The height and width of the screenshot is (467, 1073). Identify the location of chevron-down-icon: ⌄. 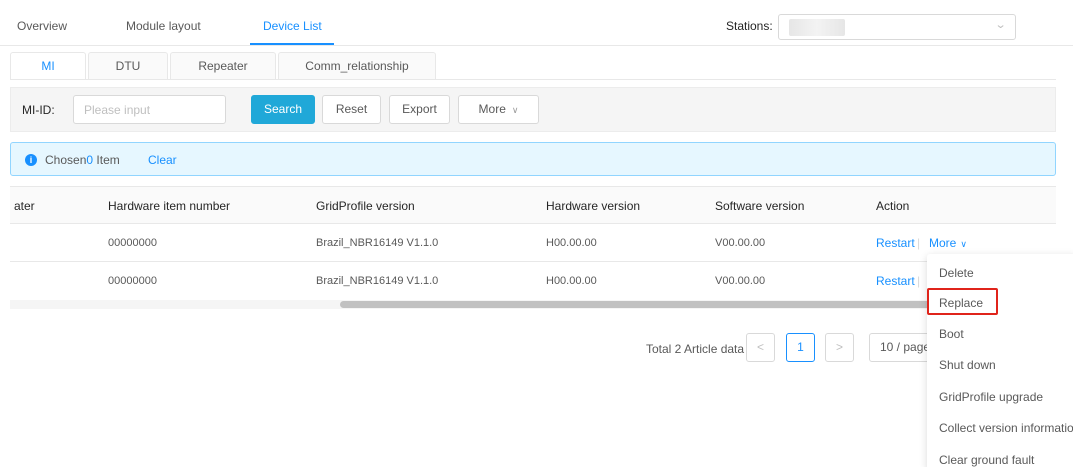
(1000, 25).